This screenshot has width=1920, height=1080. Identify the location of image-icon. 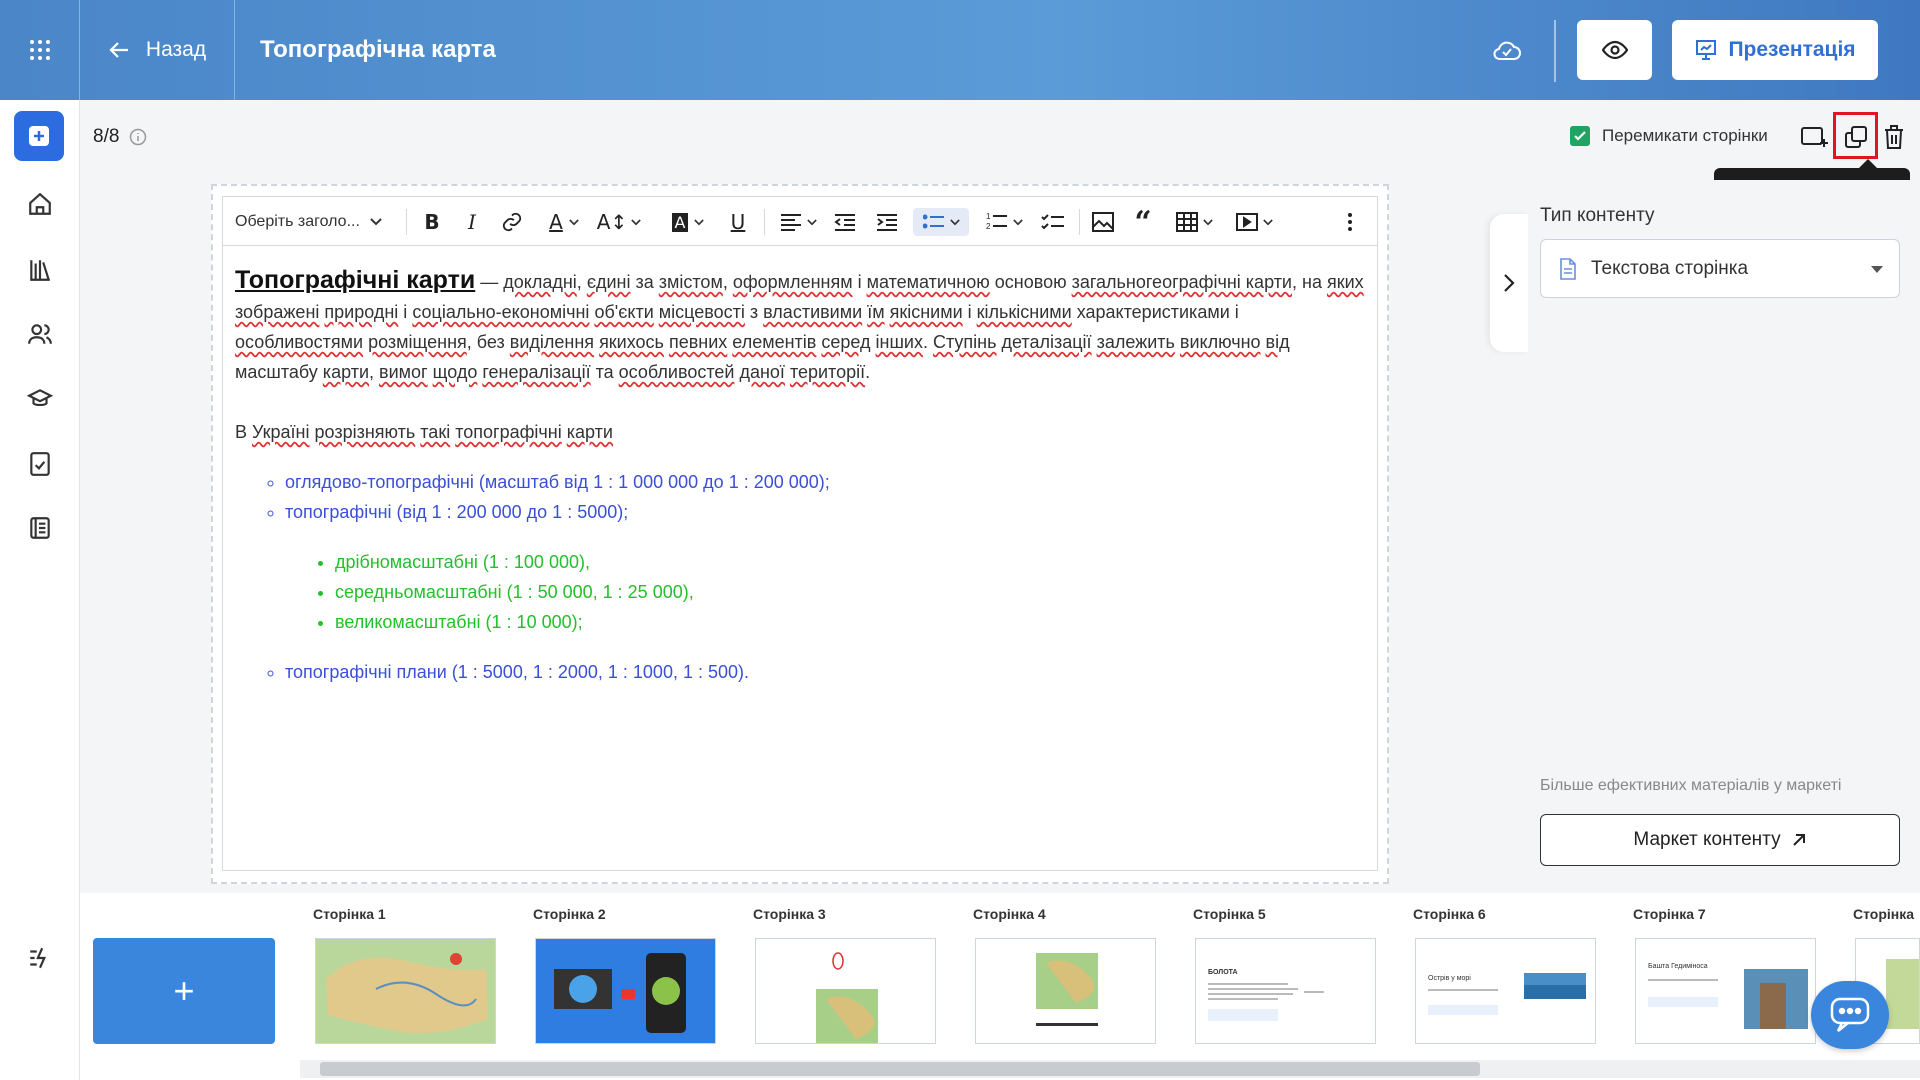
(1103, 222).